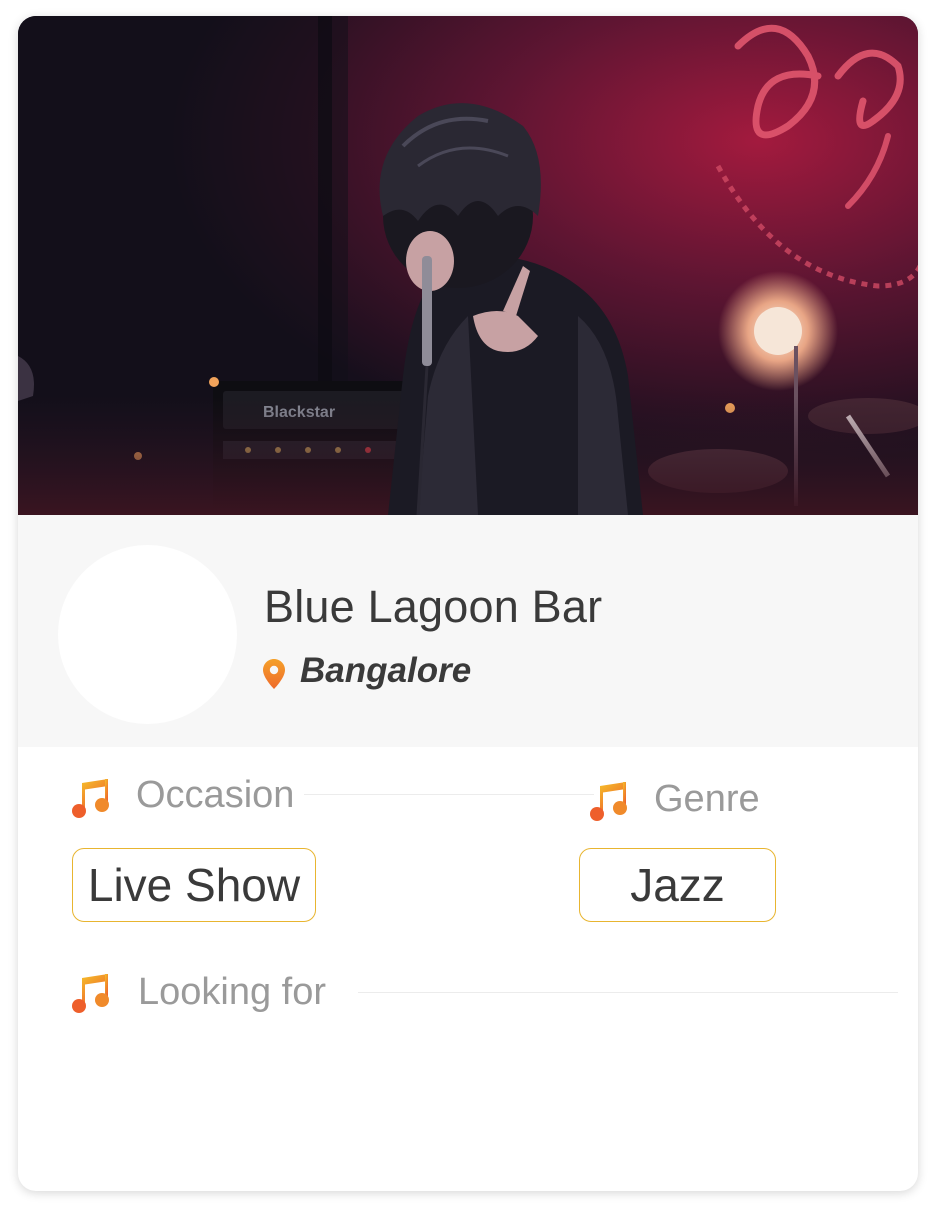 The height and width of the screenshot is (1211, 936). Describe the element at coordinates (433, 606) in the screenshot. I see `venue-name: Blue Lagoon Bar` at that location.